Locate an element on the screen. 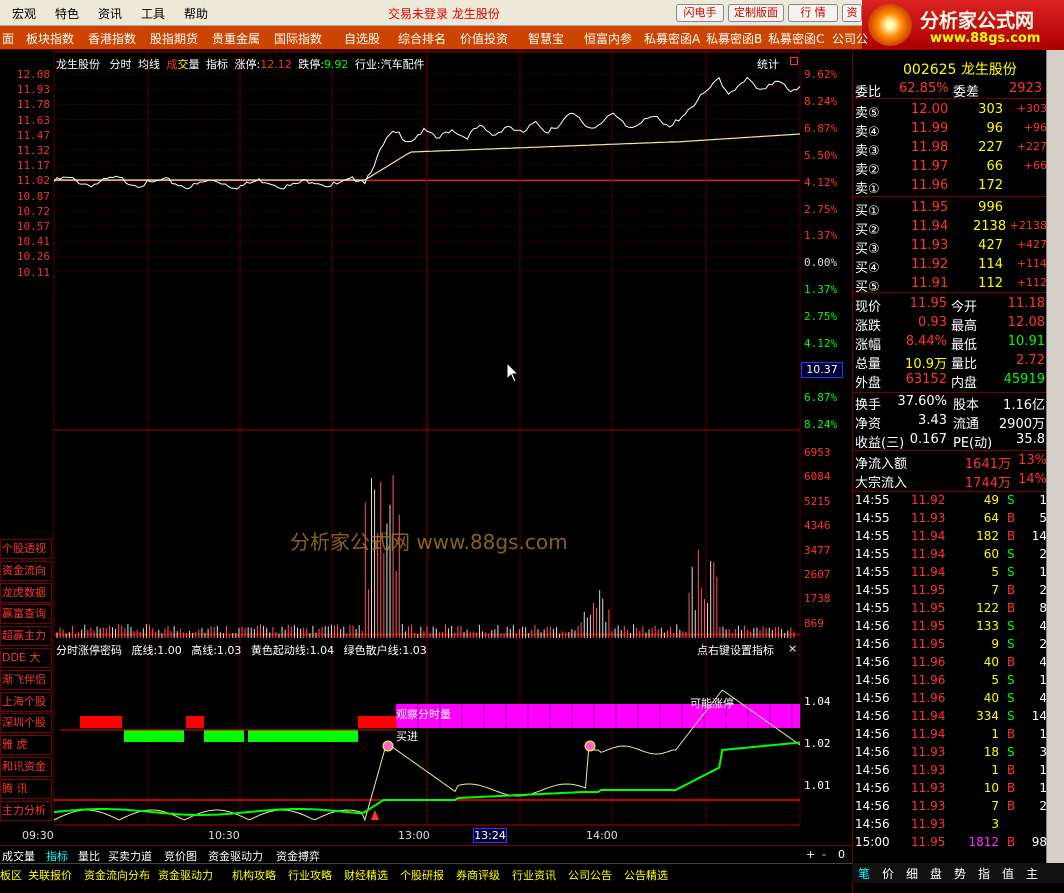 The height and width of the screenshot is (893, 1064). indicator-tick: 1.04 is located at coordinates (817, 701).